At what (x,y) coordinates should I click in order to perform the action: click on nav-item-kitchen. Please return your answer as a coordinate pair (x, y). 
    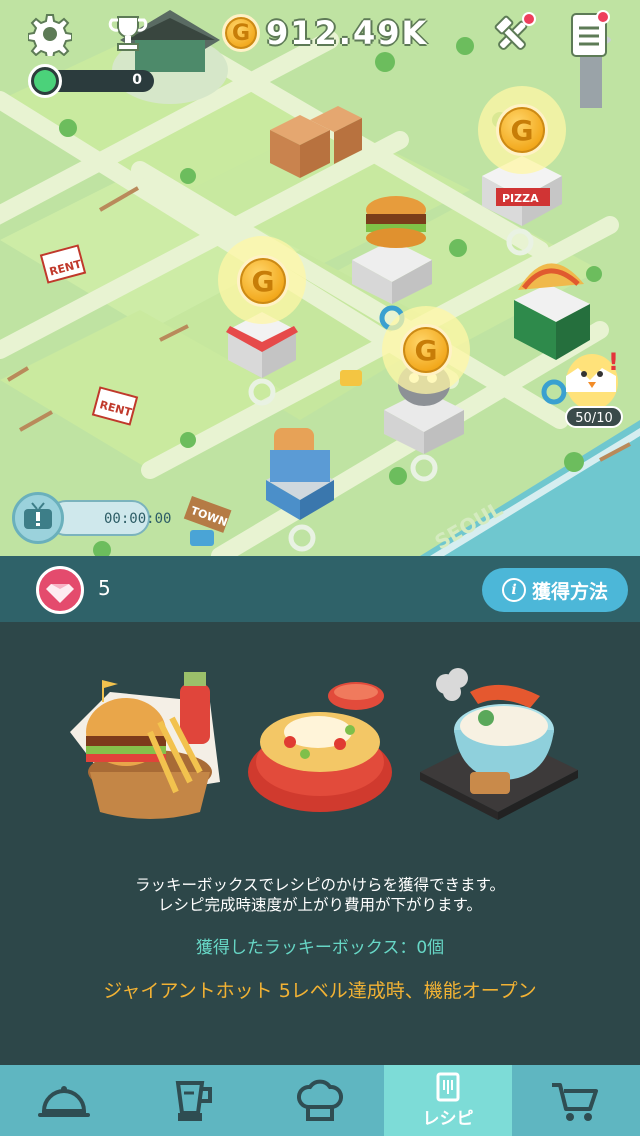
    Looking at the image, I should click on (192, 1100).